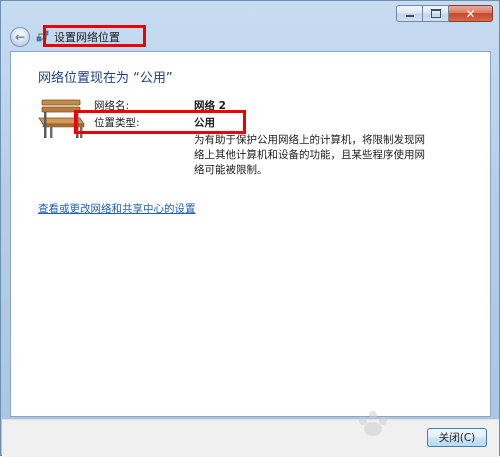 This screenshot has height=457, width=500. Describe the element at coordinates (250, 434) in the screenshot. I see `dialog-footer: 关闭(C)` at that location.